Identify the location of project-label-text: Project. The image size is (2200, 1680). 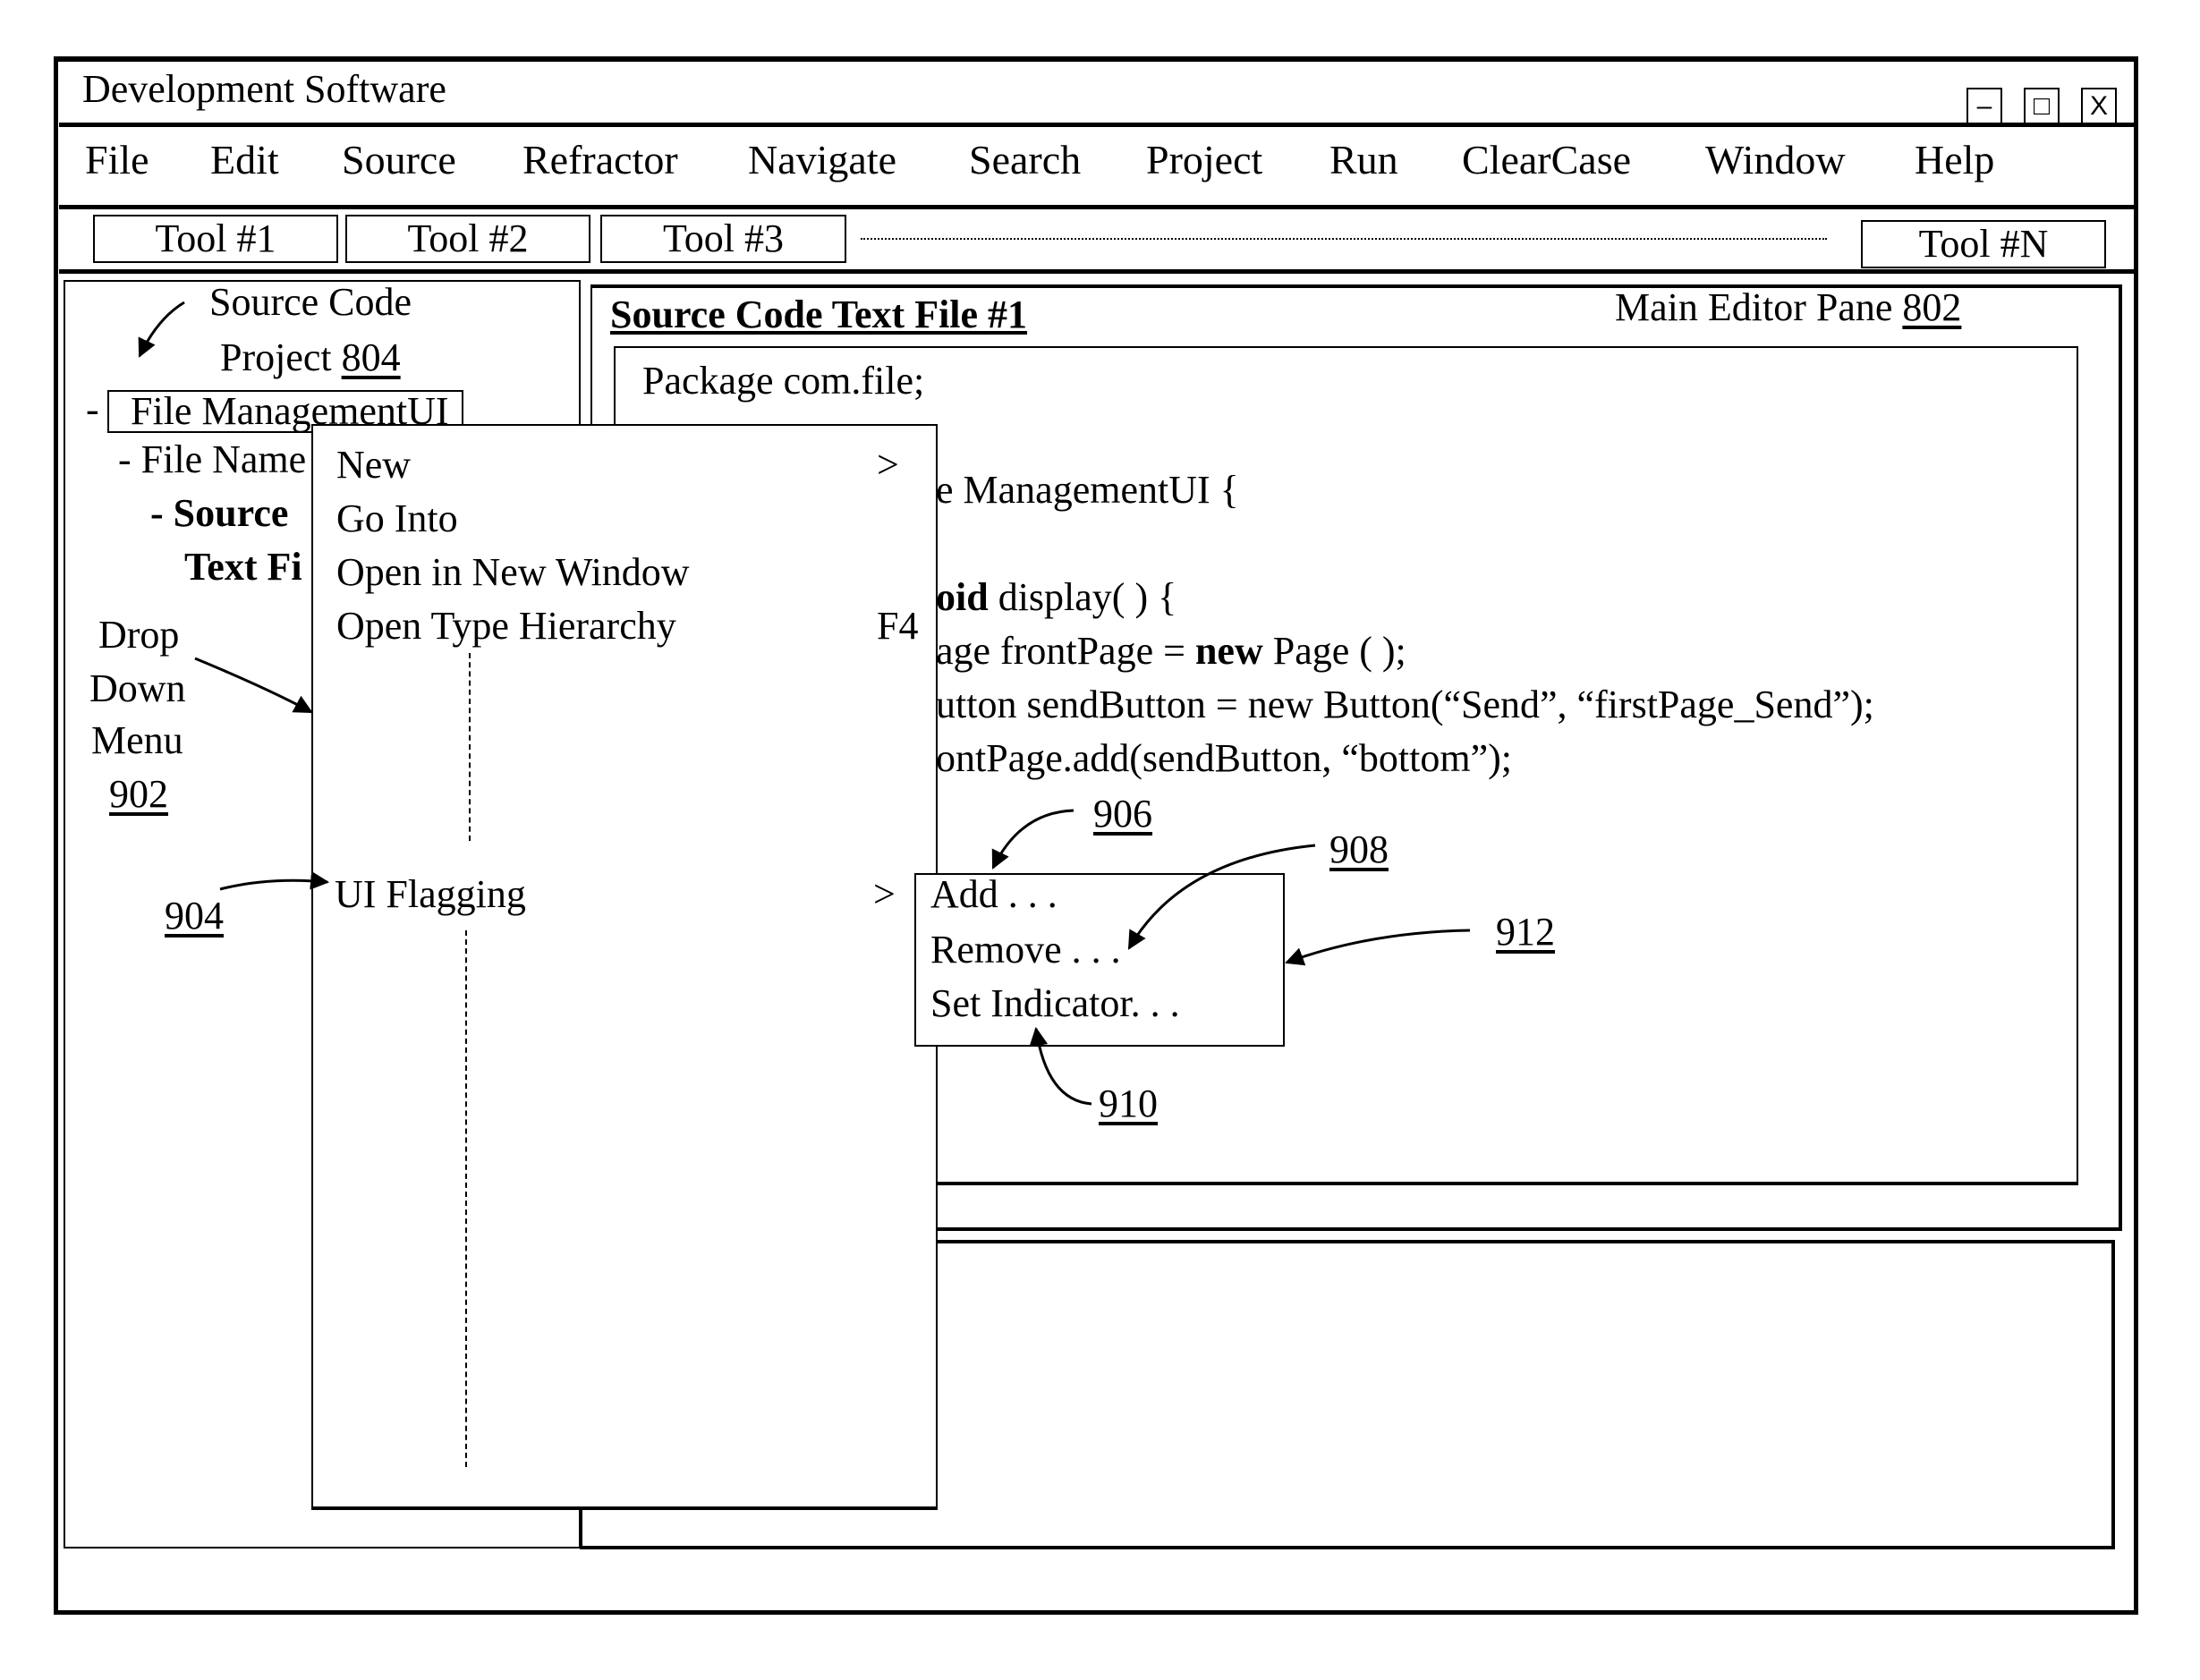
(281, 357).